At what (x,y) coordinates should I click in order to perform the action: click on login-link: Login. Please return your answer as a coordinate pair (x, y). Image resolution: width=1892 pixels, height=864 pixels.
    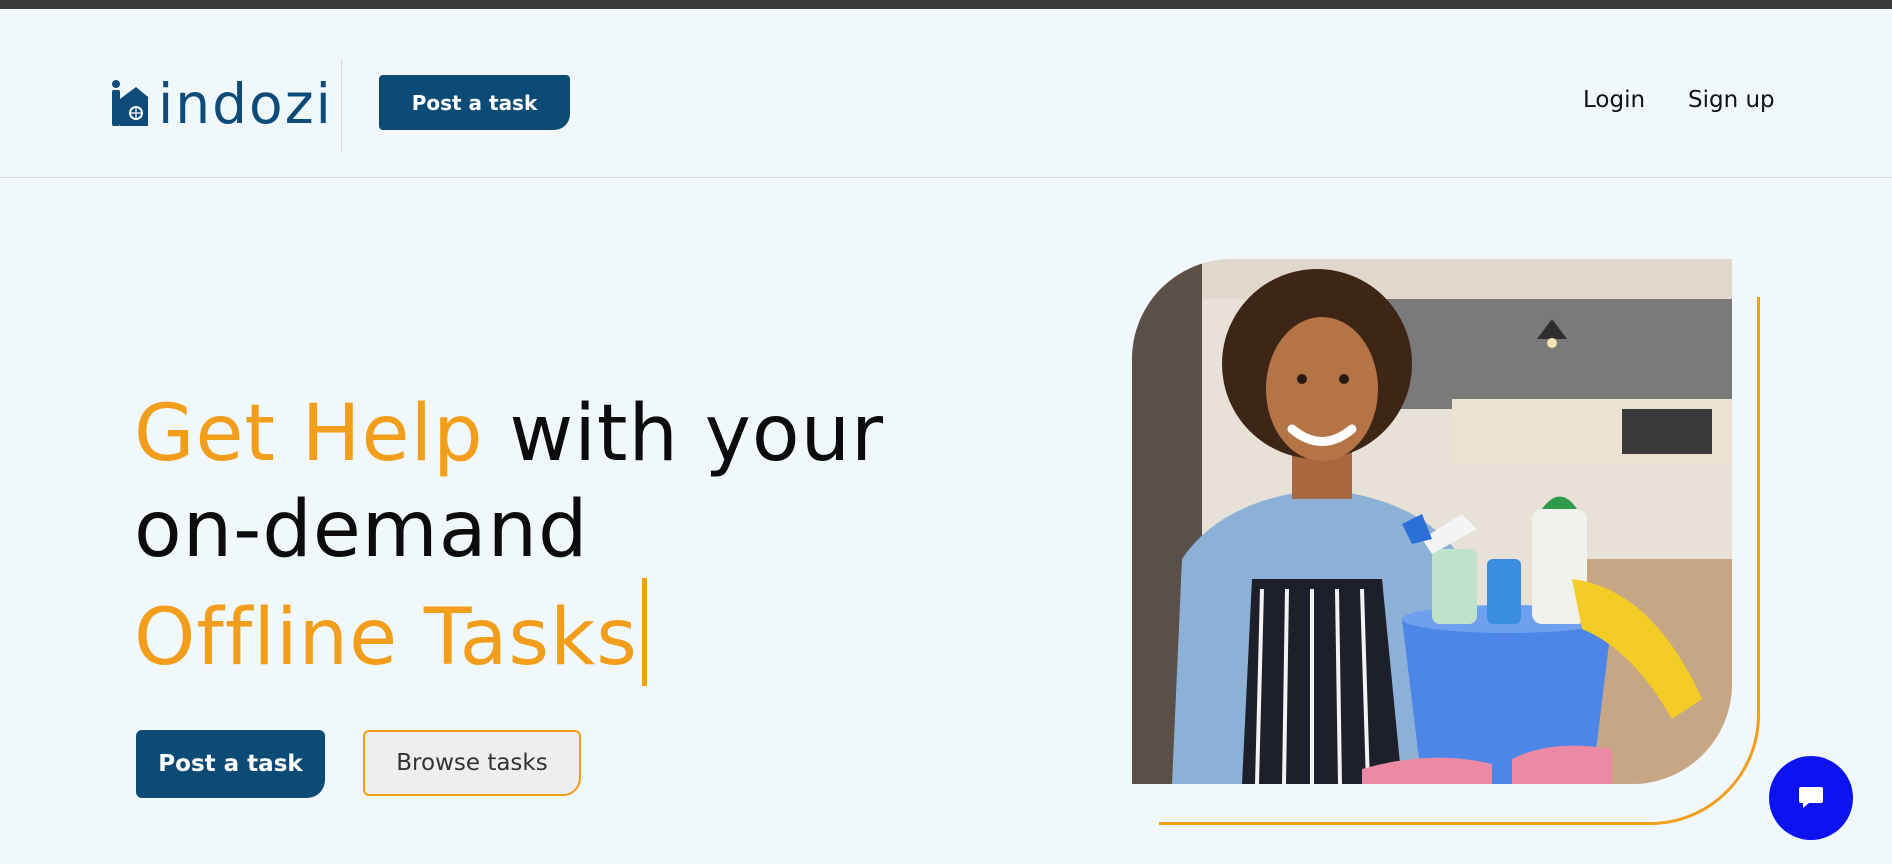
    Looking at the image, I should click on (1614, 100).